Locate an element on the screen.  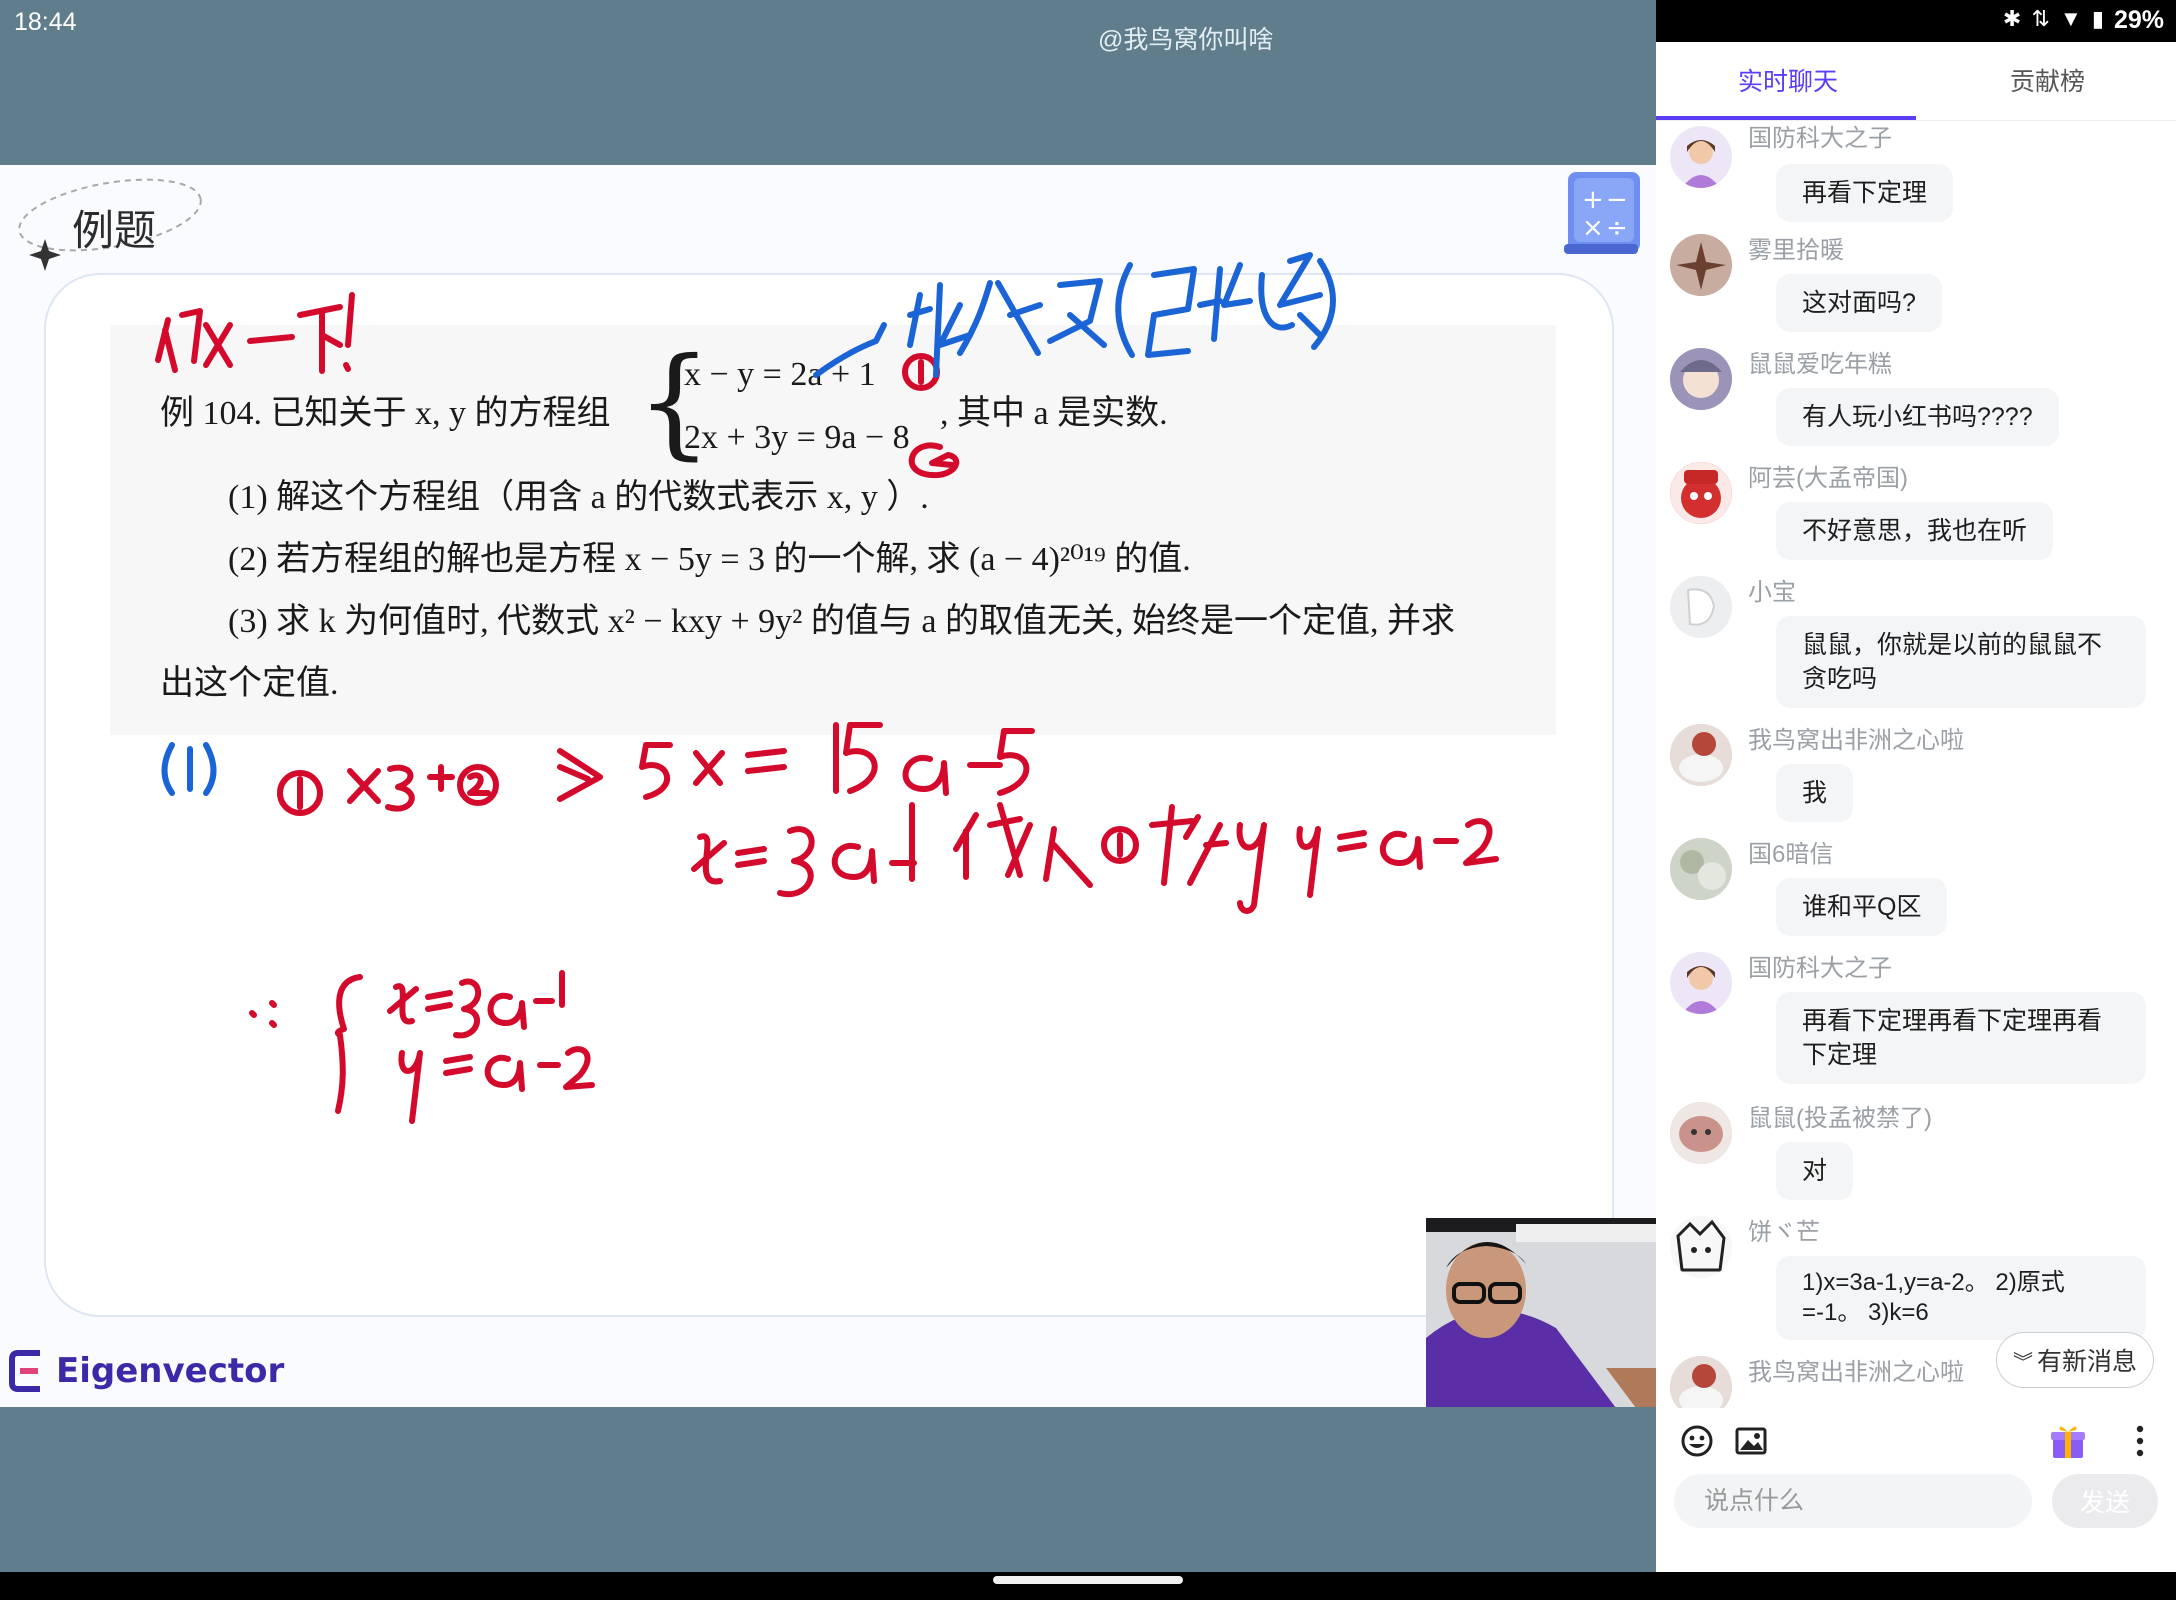
eigenvector-logo: Eigenvector is located at coordinates (146, 1371).